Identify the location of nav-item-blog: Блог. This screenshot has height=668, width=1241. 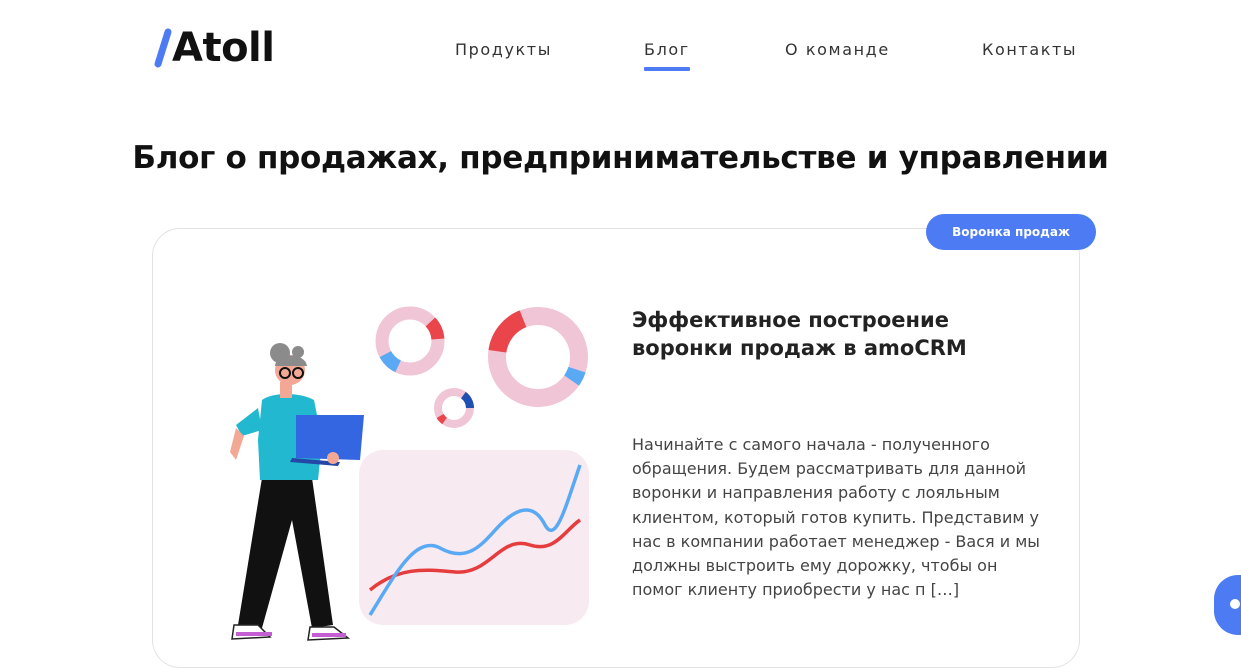
(667, 55).